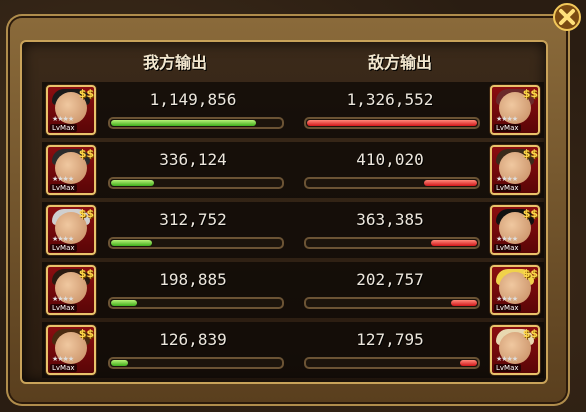 This screenshot has width=586, height=412. I want to click on our-output-header: 我方输出, so click(174, 62).